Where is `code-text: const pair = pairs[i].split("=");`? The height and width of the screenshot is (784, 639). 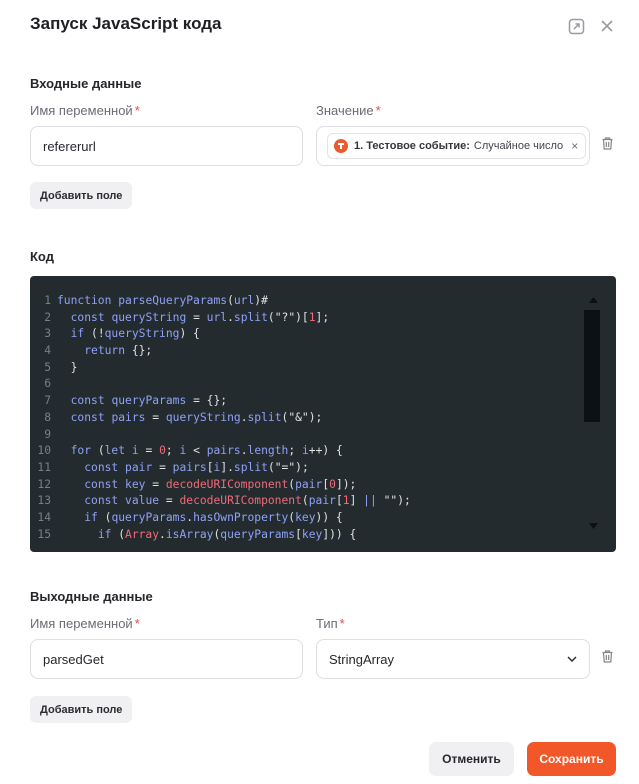
code-text: const pair = pairs[i].split("="); is located at coordinates (183, 468).